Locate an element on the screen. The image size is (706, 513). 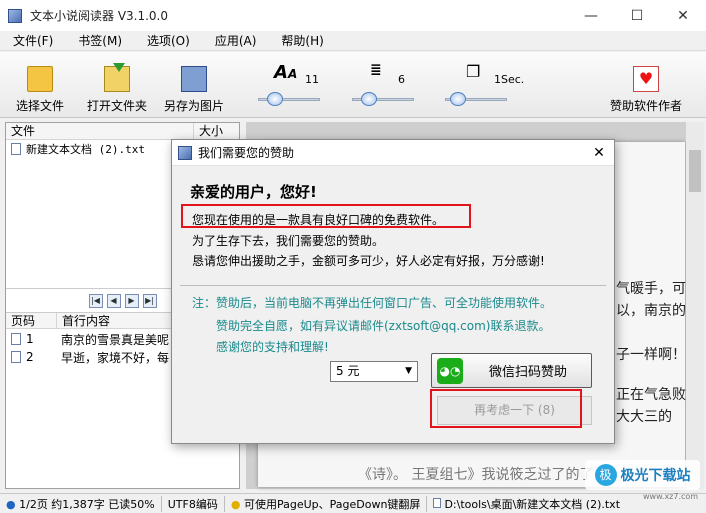
reader-line: 正在气急败 is located at coordinates (651, 395).